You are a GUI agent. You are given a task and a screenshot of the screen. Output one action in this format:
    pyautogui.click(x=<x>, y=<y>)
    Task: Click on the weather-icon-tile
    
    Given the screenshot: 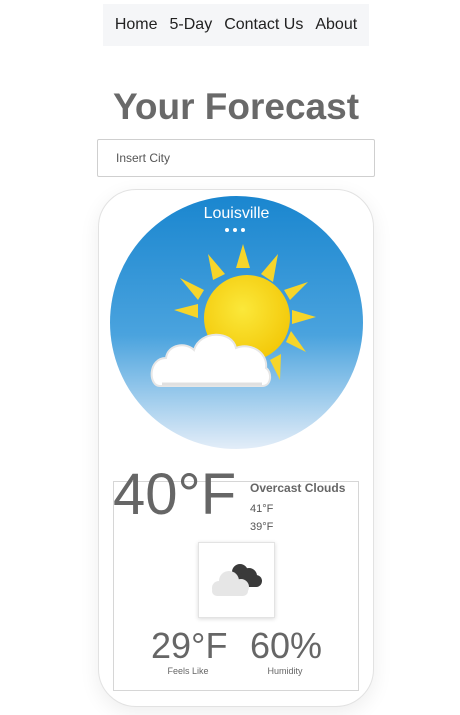 What is the action you would take?
    pyautogui.click(x=236, y=580)
    